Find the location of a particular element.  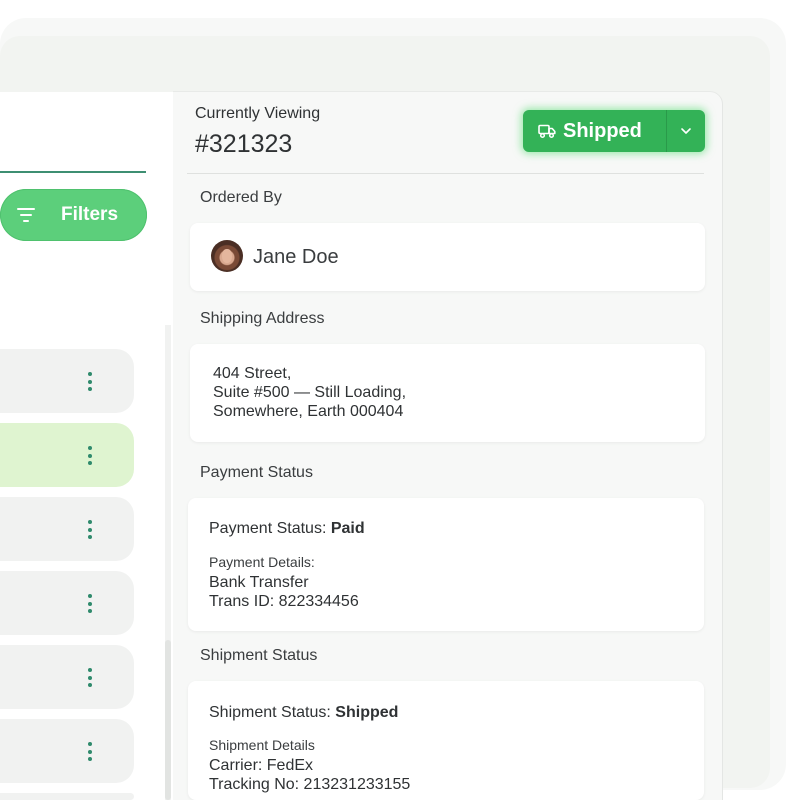

status-dropdown-button is located at coordinates (686, 131).